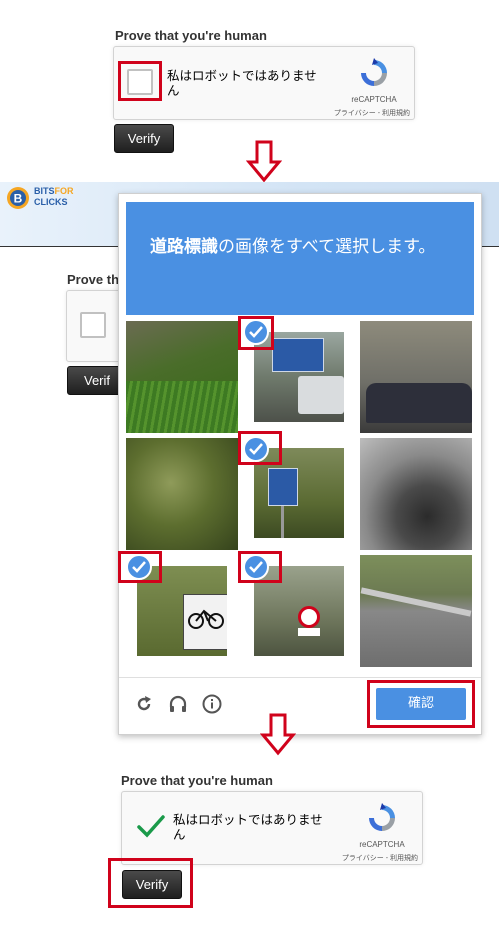 This screenshot has height=950, width=499. What do you see at coordinates (178, 704) in the screenshot?
I see `audio-headphones-icon` at bounding box center [178, 704].